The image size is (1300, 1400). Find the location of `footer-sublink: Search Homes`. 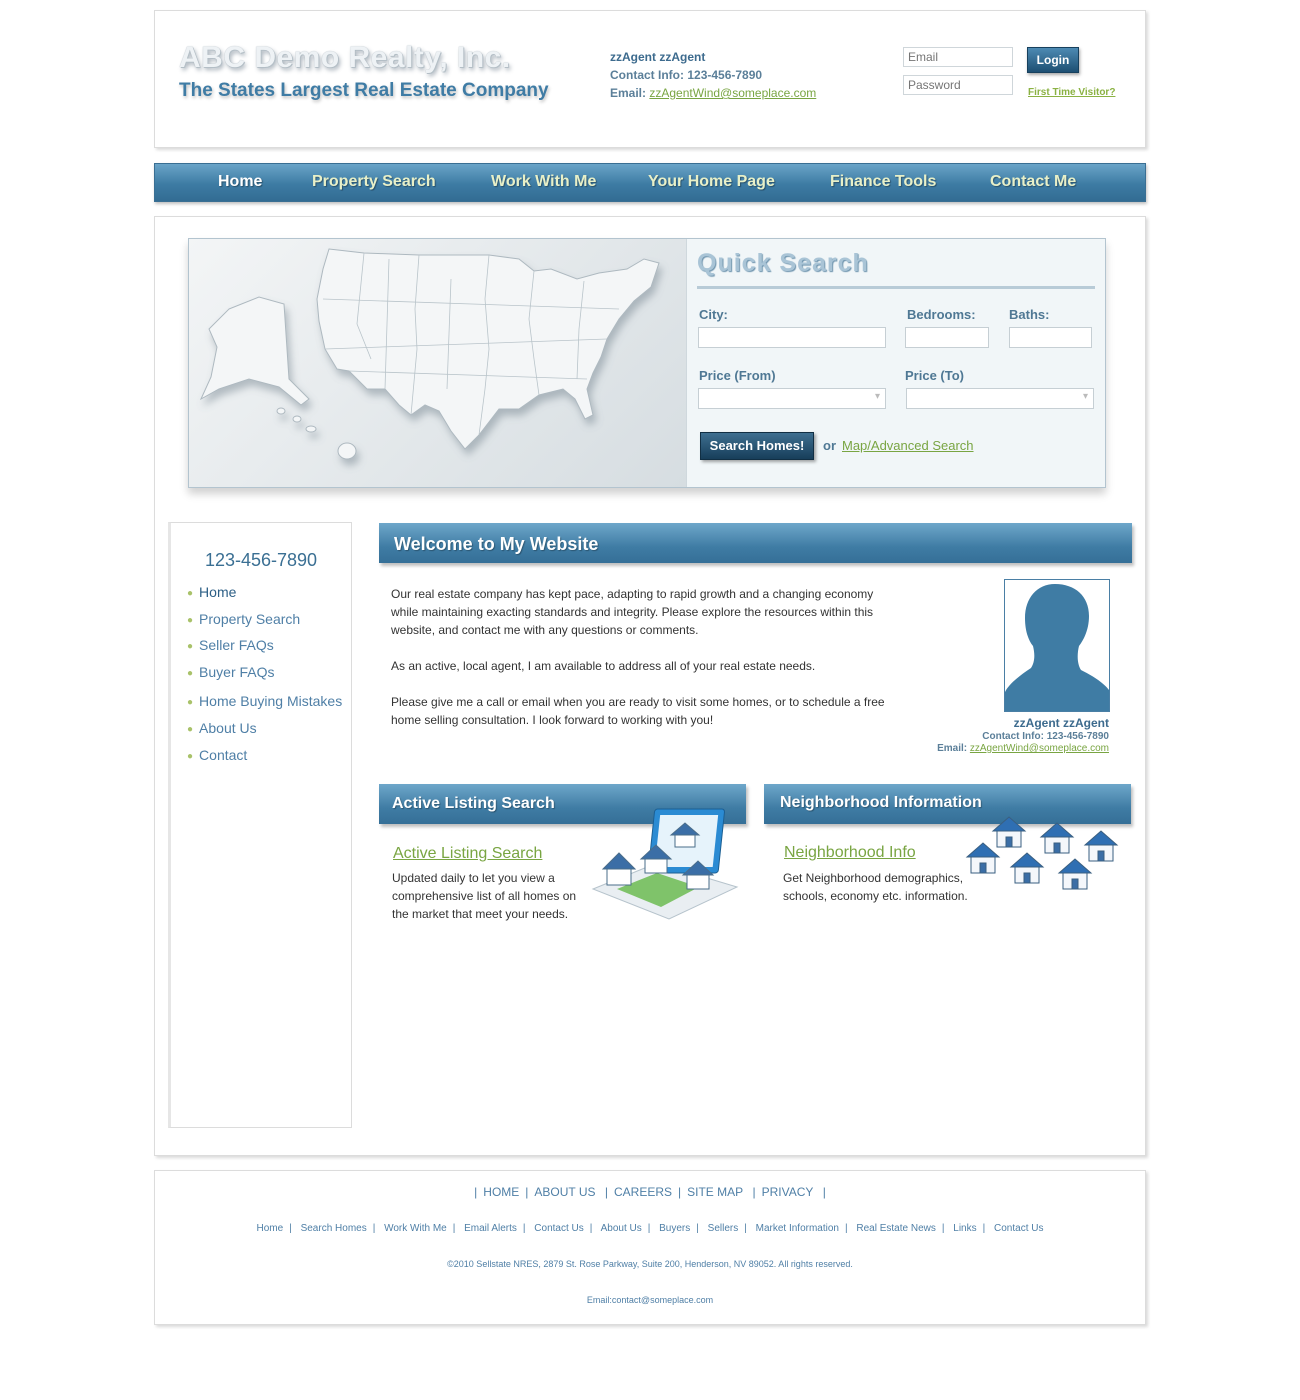

footer-sublink: Search Homes is located at coordinates (334, 1228).